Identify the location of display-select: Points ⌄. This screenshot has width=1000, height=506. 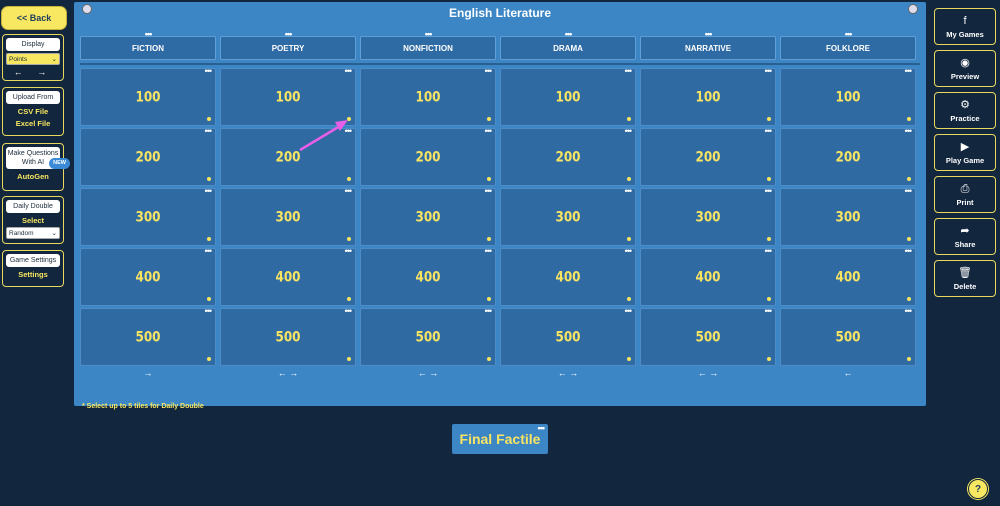
(33, 59).